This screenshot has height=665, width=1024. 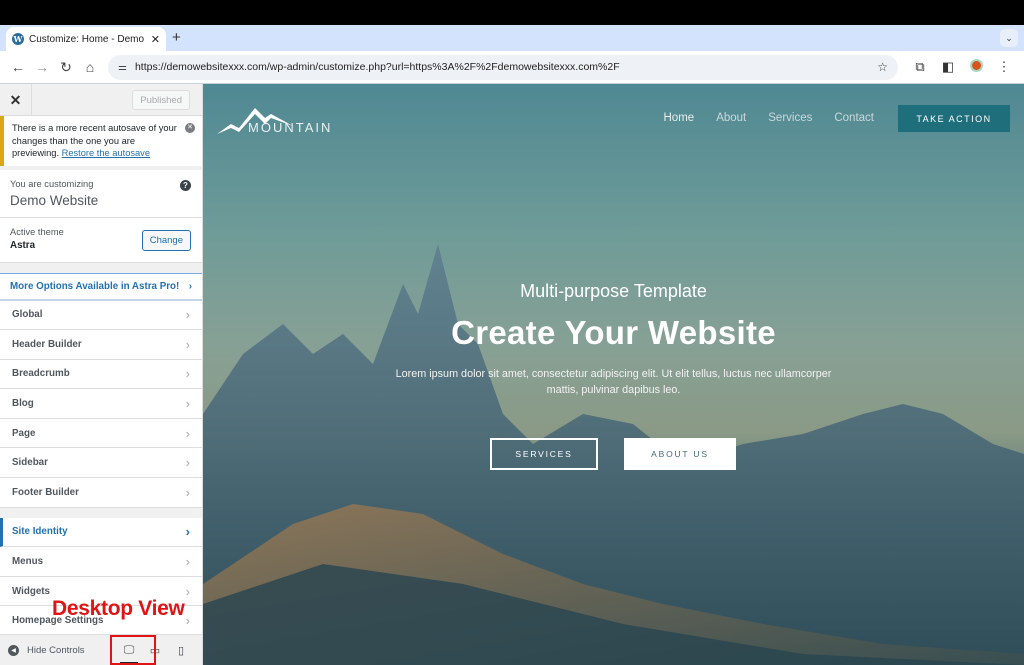 I want to click on customizer-footer: ◀ Hide Controls 🖵 ▭ ▯, so click(x=101, y=649).